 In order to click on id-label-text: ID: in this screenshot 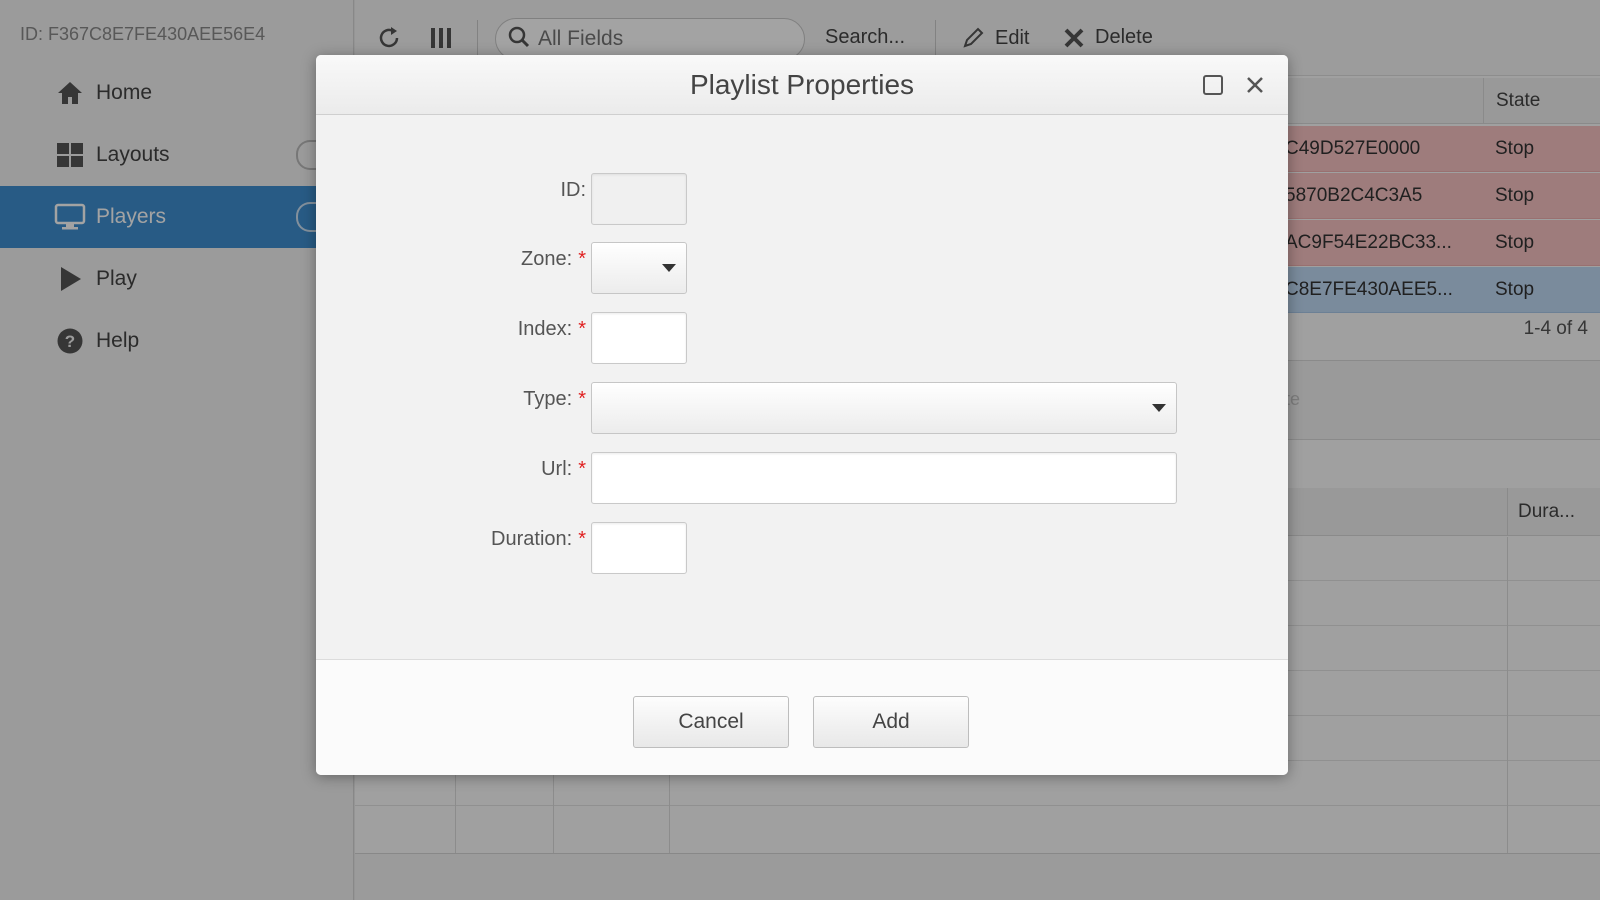, I will do `click(573, 190)`.